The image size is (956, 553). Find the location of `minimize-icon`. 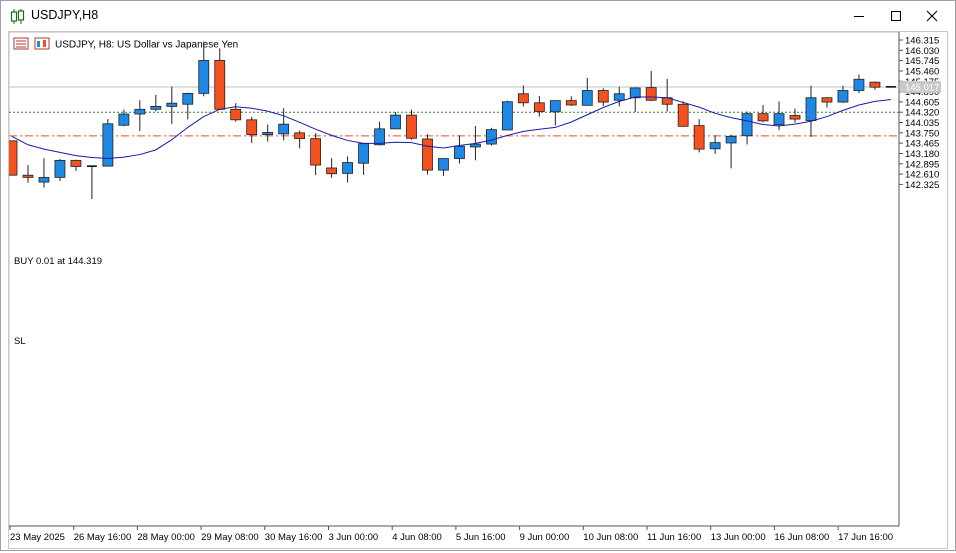

minimize-icon is located at coordinates (859, 16).